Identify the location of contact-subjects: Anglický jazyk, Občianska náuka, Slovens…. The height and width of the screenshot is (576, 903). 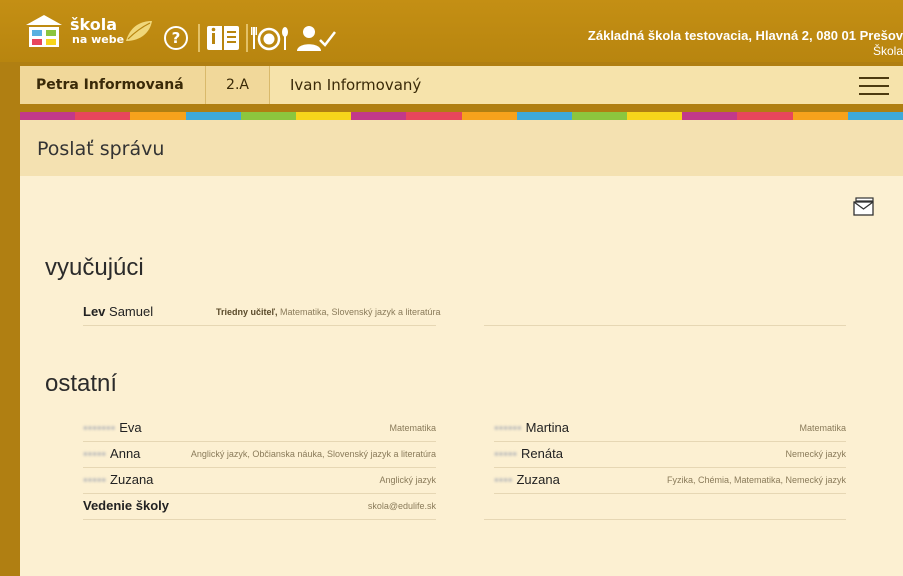
(313, 454).